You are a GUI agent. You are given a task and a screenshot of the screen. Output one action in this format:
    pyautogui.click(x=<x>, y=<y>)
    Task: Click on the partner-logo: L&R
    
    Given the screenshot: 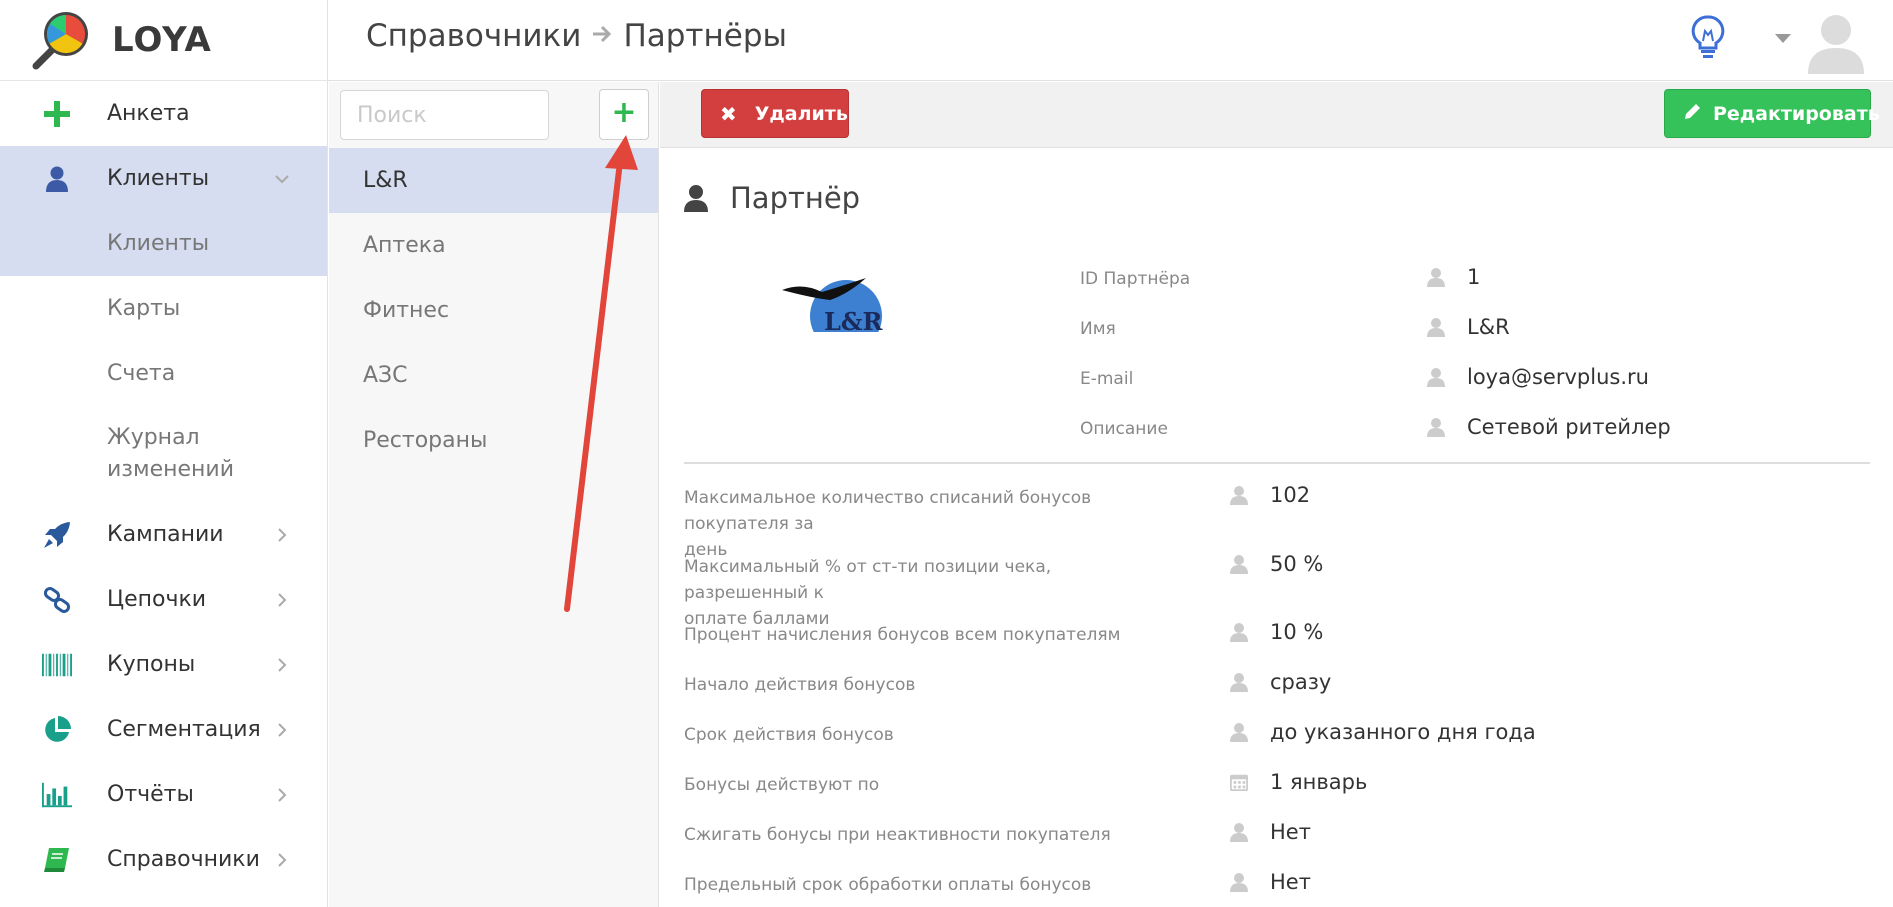 What is the action you would take?
    pyautogui.click(x=833, y=307)
    